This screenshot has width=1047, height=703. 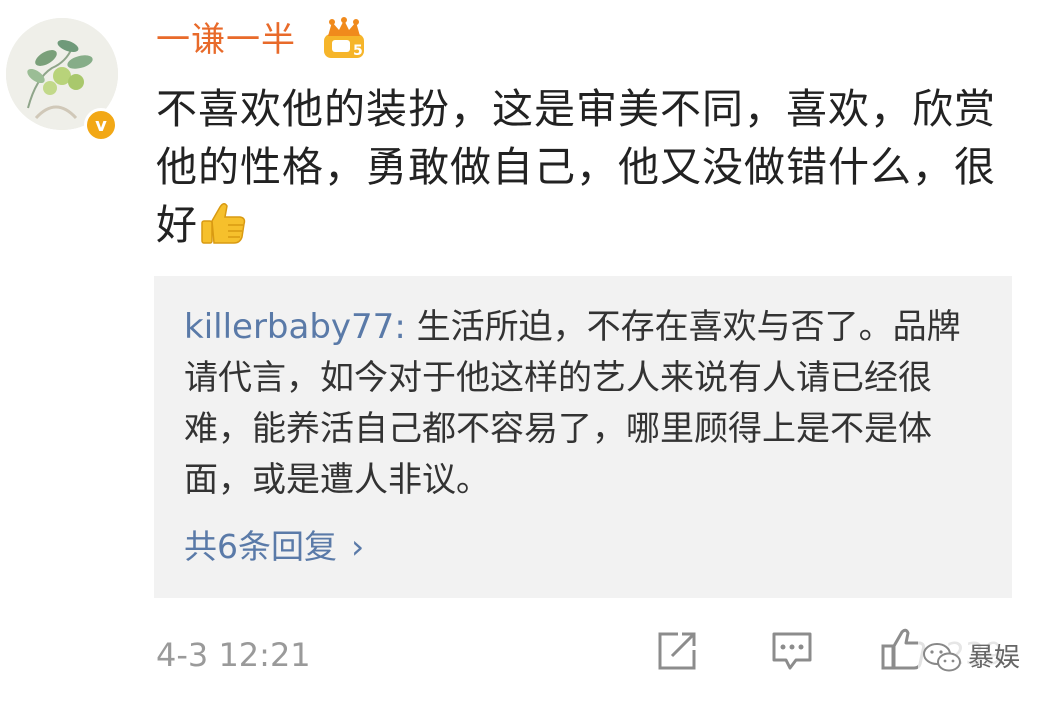 I want to click on verified-v-icon: v, so click(x=101, y=125).